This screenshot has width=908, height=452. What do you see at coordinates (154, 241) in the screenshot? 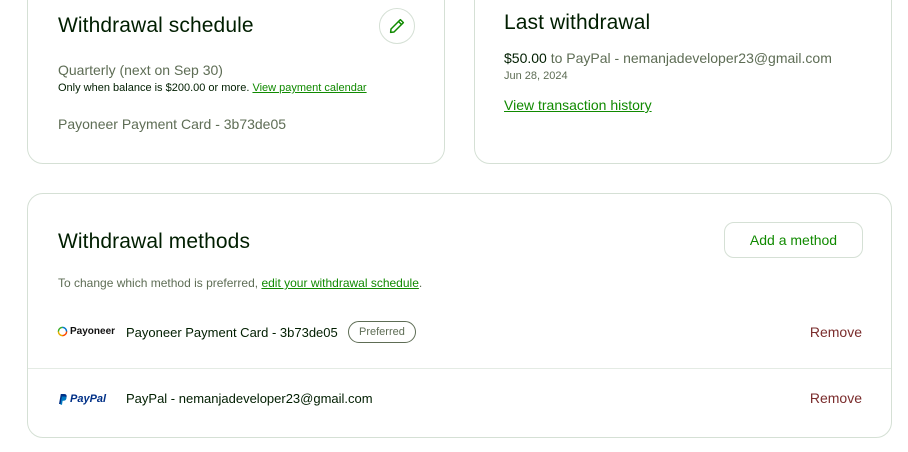
I see `withdrawal-methods-title: Withdrawal methods` at bounding box center [154, 241].